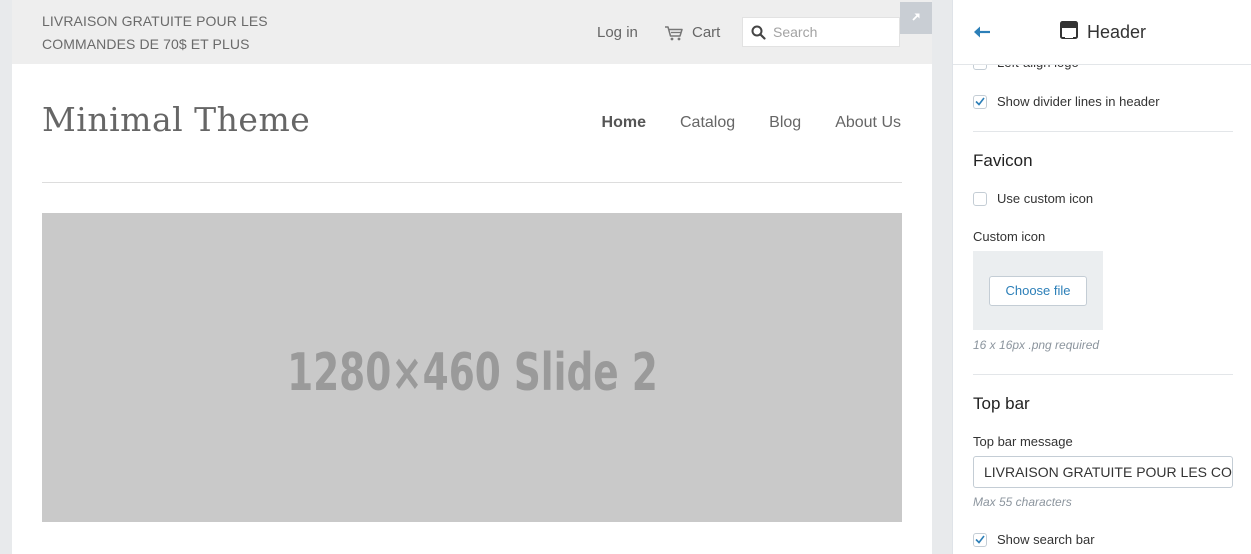 The height and width of the screenshot is (554, 1251). I want to click on cart-label: Cart, so click(706, 32).